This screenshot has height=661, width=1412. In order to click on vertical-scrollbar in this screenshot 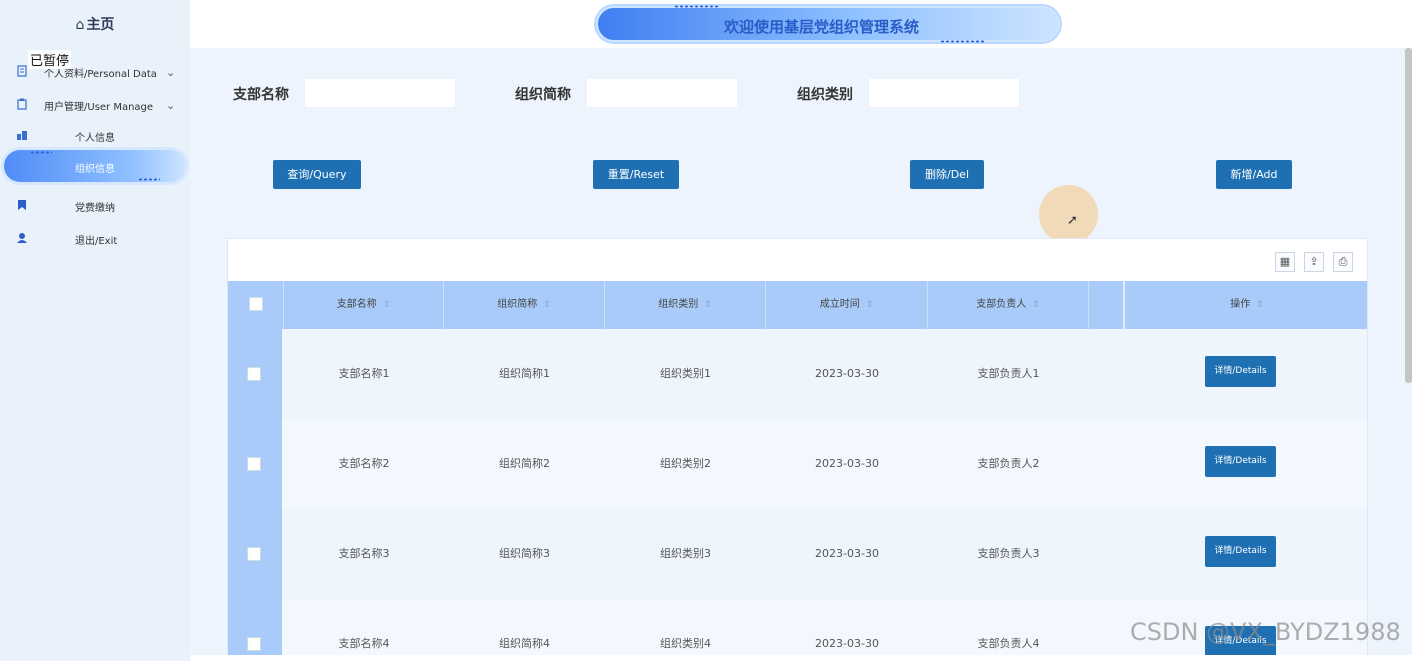, I will do `click(1408, 215)`.